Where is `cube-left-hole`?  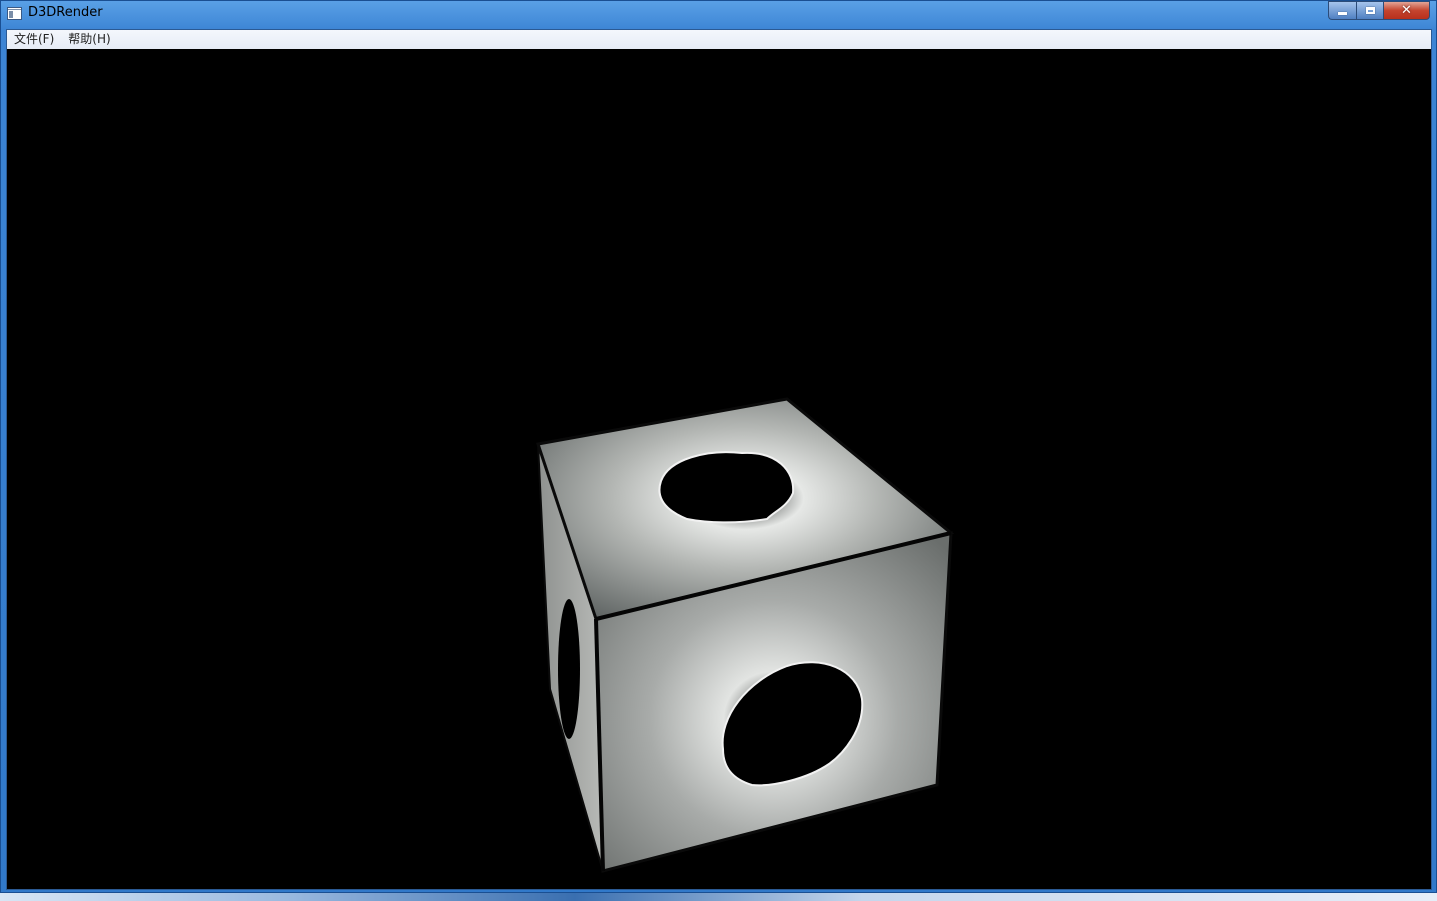
cube-left-hole is located at coordinates (569, 669).